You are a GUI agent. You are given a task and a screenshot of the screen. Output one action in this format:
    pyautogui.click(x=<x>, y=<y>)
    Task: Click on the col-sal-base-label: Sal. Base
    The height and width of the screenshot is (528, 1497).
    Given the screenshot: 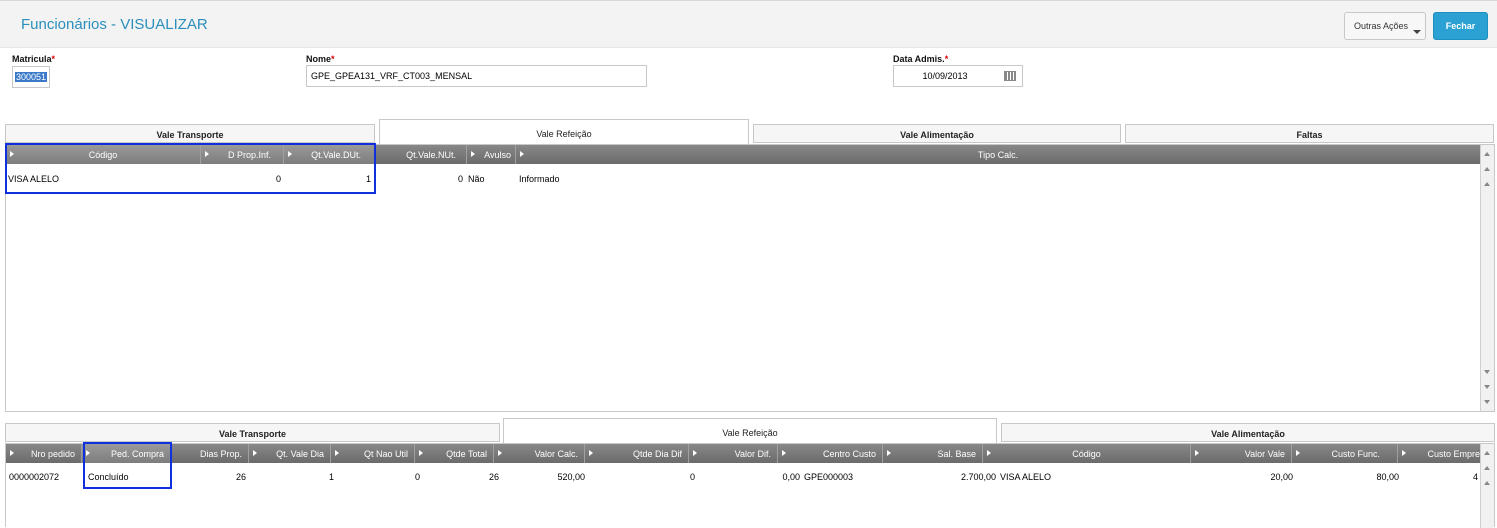 What is the action you would take?
    pyautogui.click(x=956, y=454)
    